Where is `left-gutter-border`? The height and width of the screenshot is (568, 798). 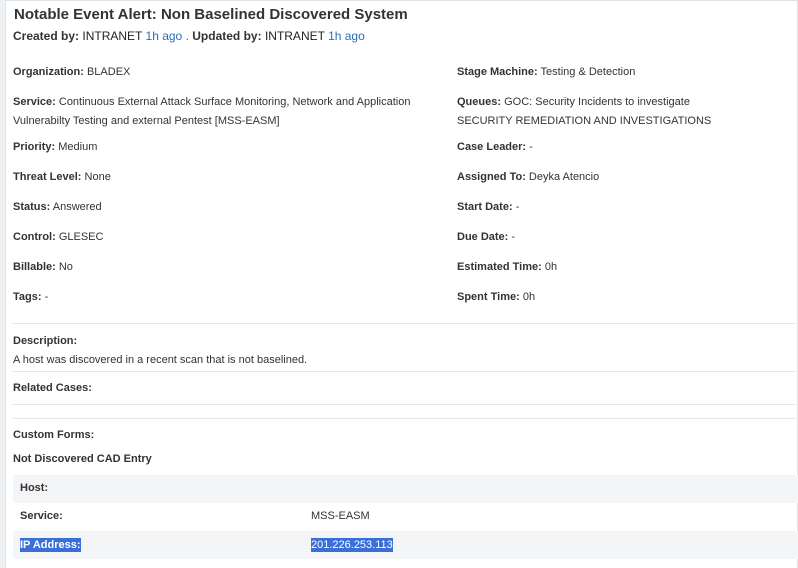 left-gutter-border is located at coordinates (5, 284).